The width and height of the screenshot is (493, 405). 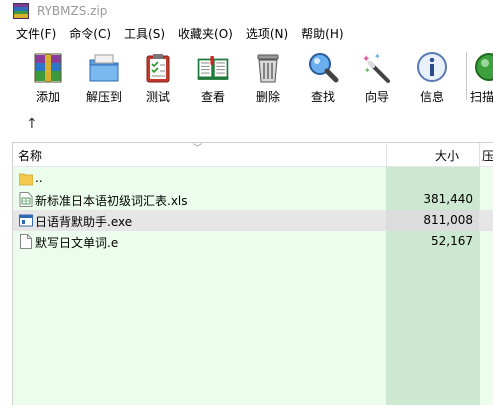 I want to click on sort-indicator-icon: ﹀, so click(x=198, y=149).